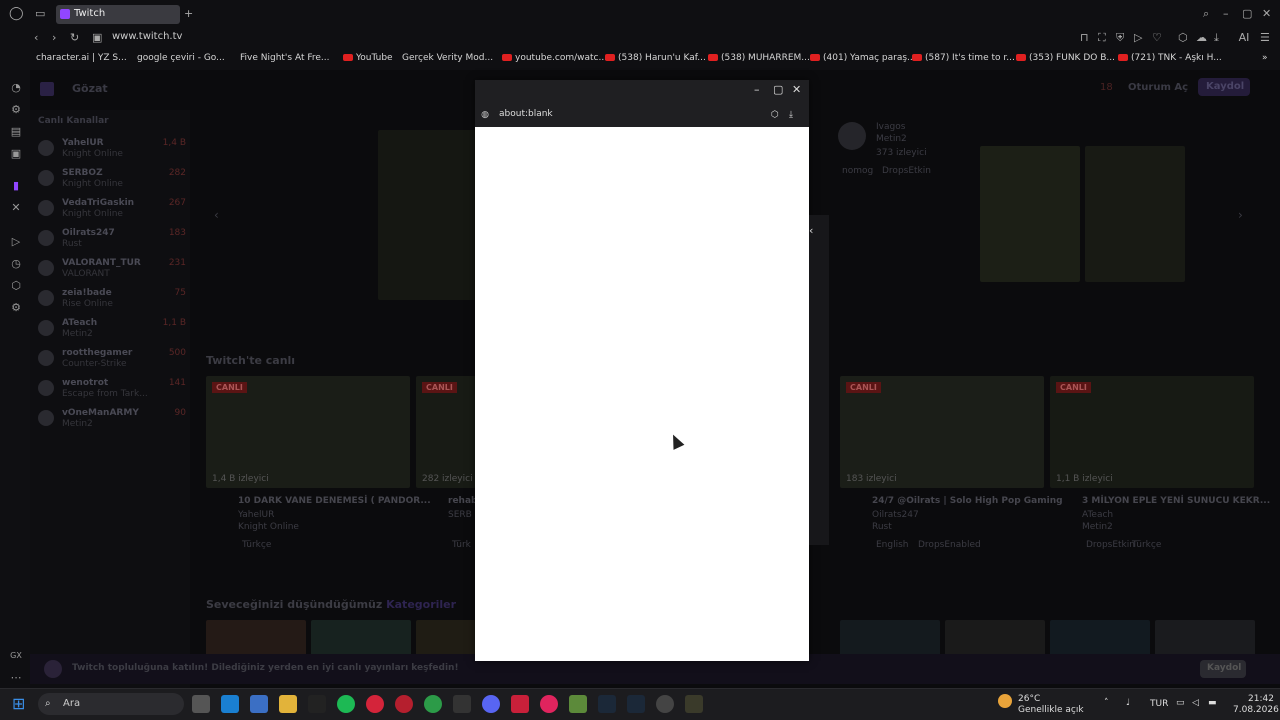 This screenshot has height=720, width=1280. What do you see at coordinates (1097, 527) in the screenshot?
I see `stream-game: Metin2` at bounding box center [1097, 527].